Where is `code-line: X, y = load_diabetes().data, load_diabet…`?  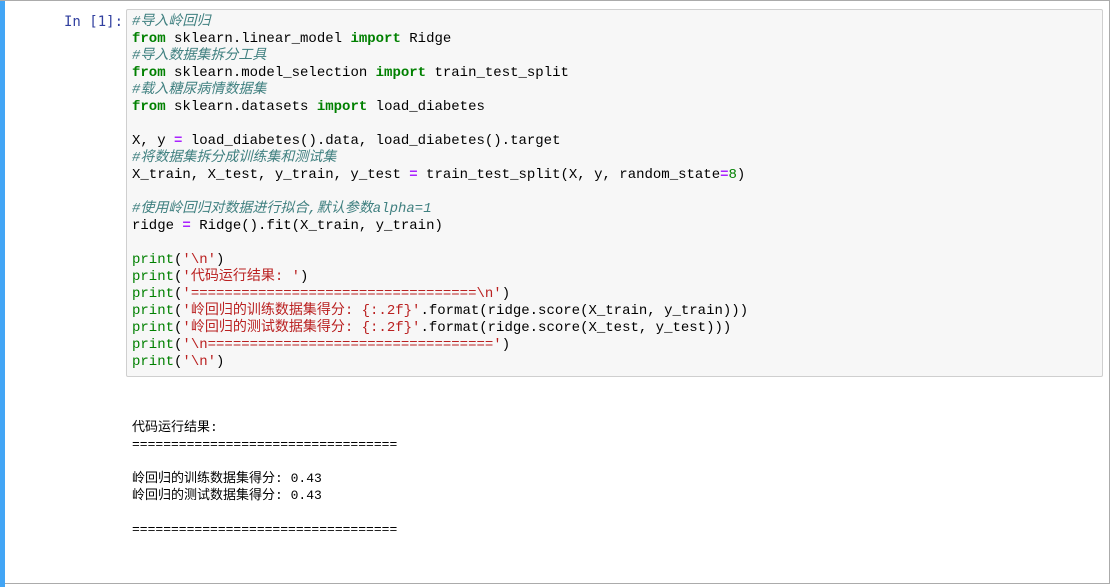
code-line: X, y = load_diabetes().data, load_diabet… is located at coordinates (440, 141).